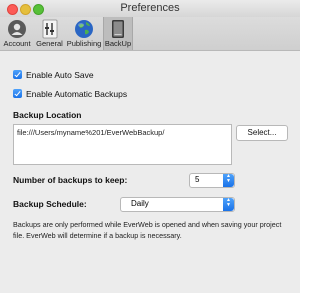 Image resolution: width=320 pixels, height=293 pixels. I want to click on tab-account: Account, so click(17, 33).